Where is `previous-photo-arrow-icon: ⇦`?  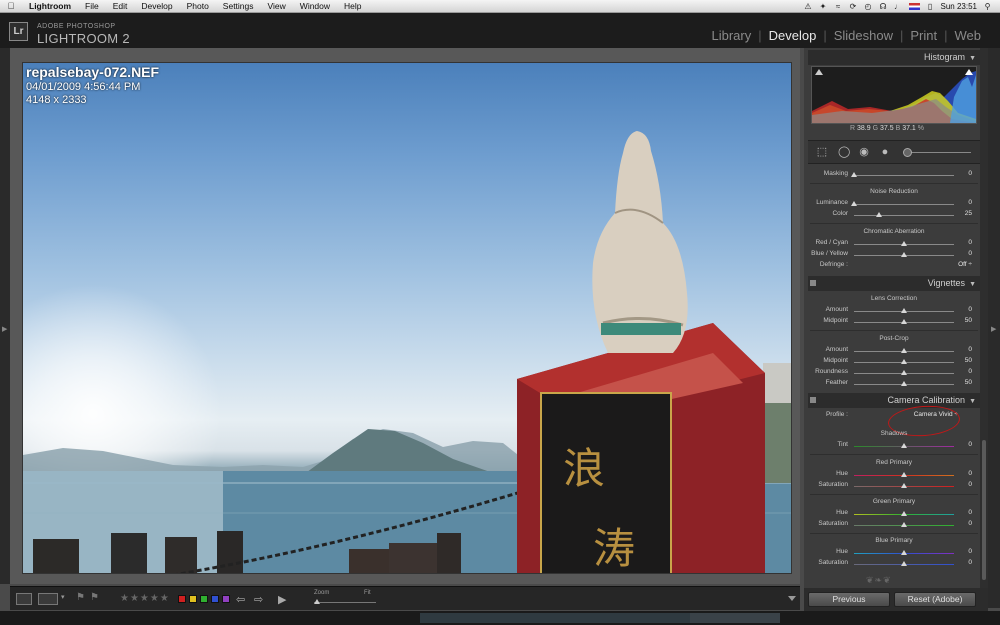
previous-photo-arrow-icon: ⇦ is located at coordinates (240, 599).